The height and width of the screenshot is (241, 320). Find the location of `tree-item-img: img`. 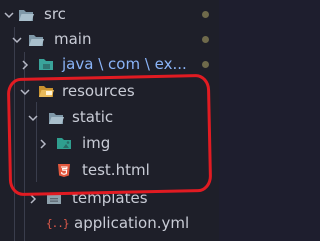

tree-item-img: img is located at coordinates (109, 143).